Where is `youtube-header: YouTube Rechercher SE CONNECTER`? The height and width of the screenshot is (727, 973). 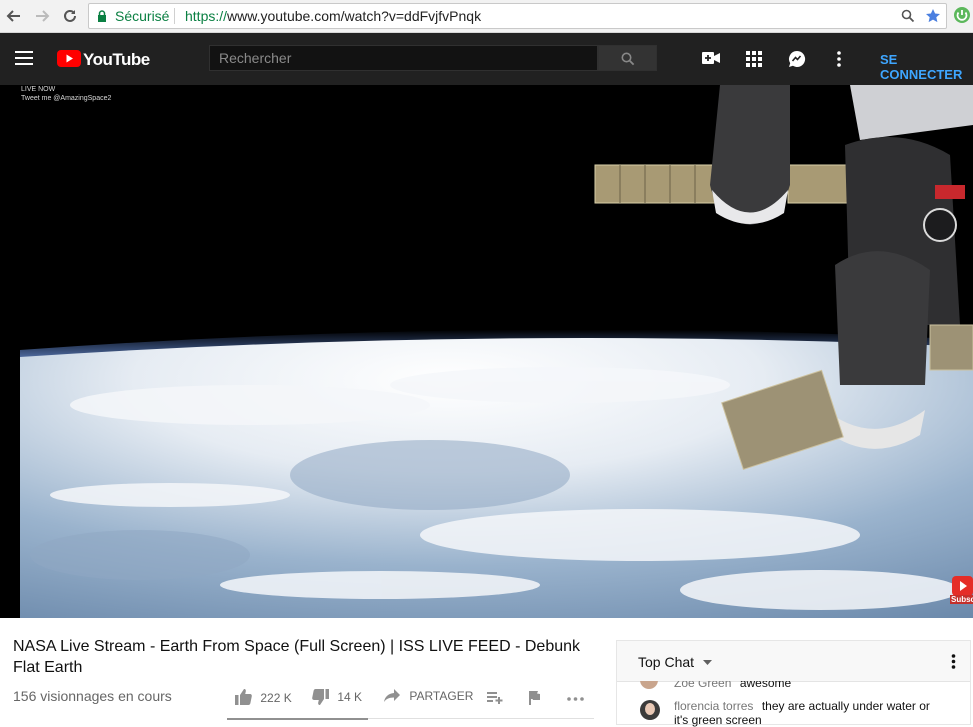 youtube-header: YouTube Rechercher SE CONNECTER is located at coordinates (486, 59).